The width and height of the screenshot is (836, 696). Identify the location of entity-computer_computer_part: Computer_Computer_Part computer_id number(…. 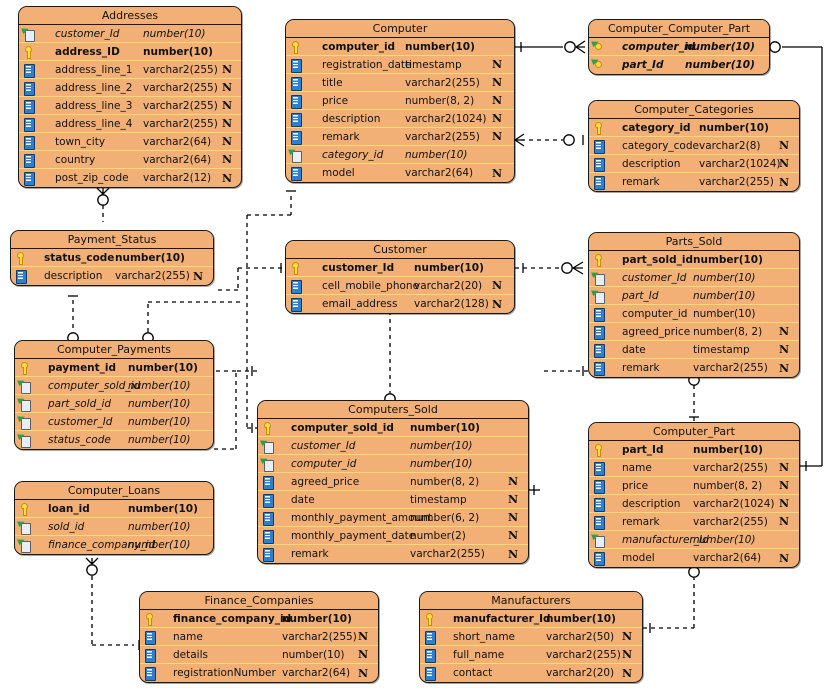
(679, 47).